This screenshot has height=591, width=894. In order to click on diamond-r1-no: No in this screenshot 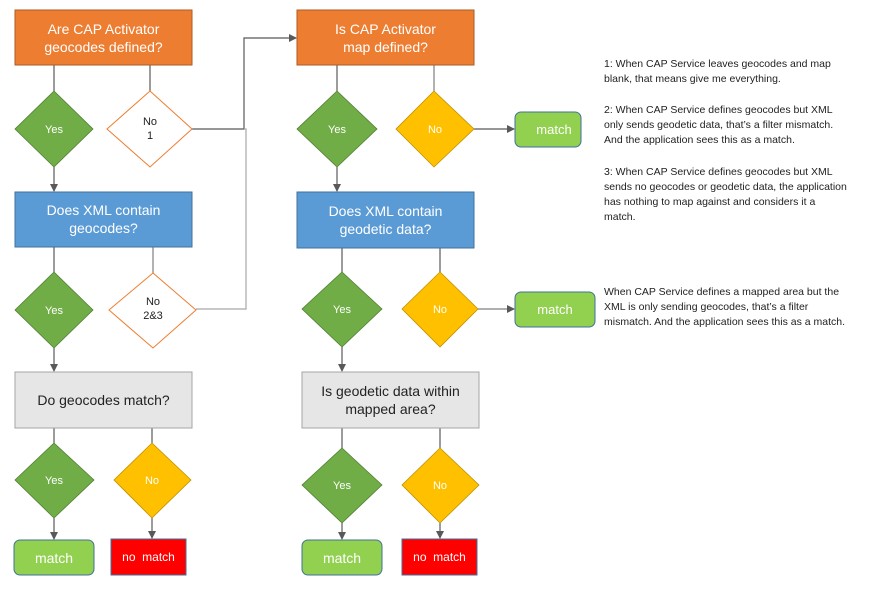, I will do `click(435, 129)`.